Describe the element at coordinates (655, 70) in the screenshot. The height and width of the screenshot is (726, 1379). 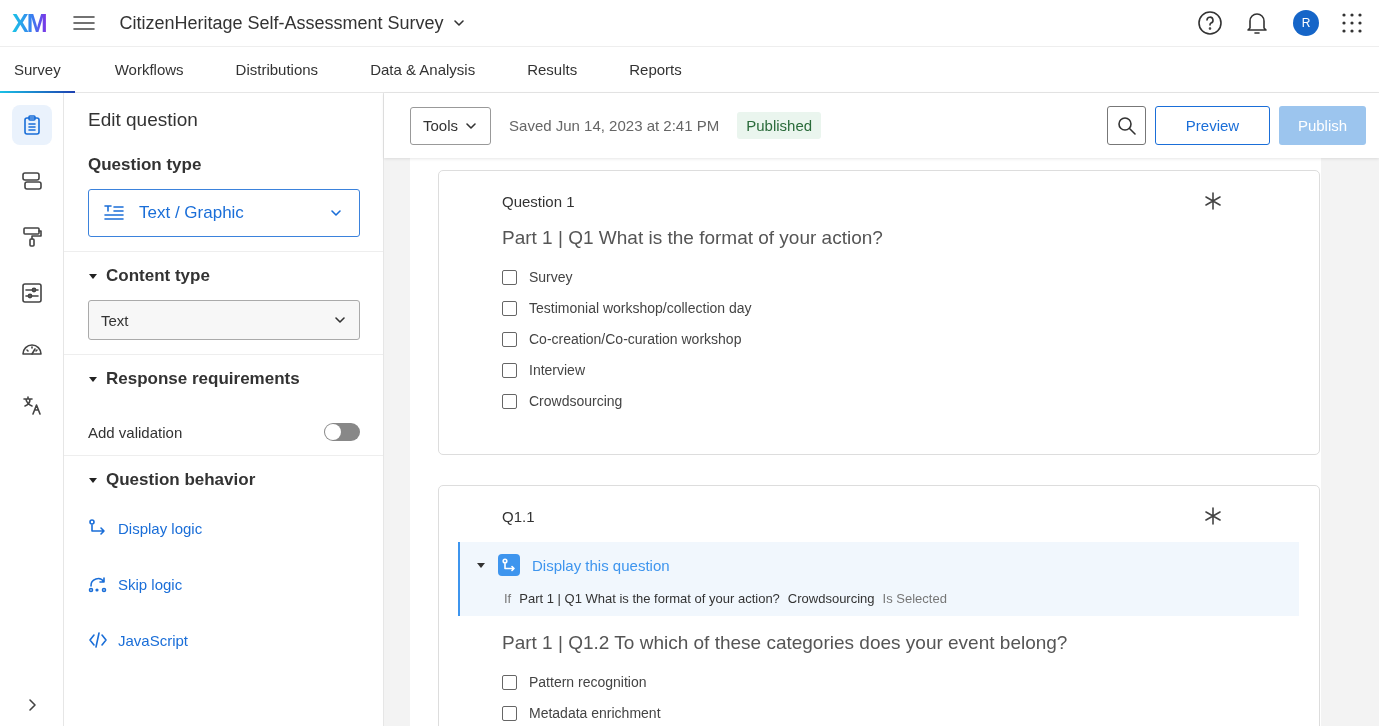
I see `nav-tab: Reports` at that location.